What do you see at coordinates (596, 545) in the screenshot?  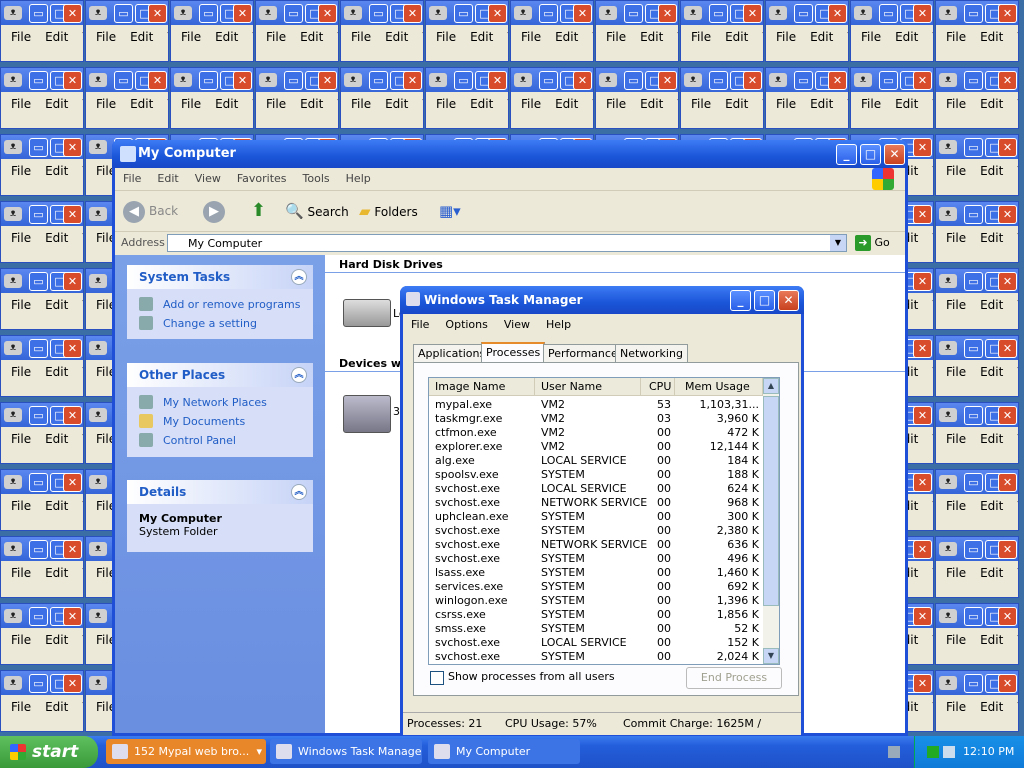 I see `table-row: svchost.exe NETWORK SERVICE 00 636 K` at bounding box center [596, 545].